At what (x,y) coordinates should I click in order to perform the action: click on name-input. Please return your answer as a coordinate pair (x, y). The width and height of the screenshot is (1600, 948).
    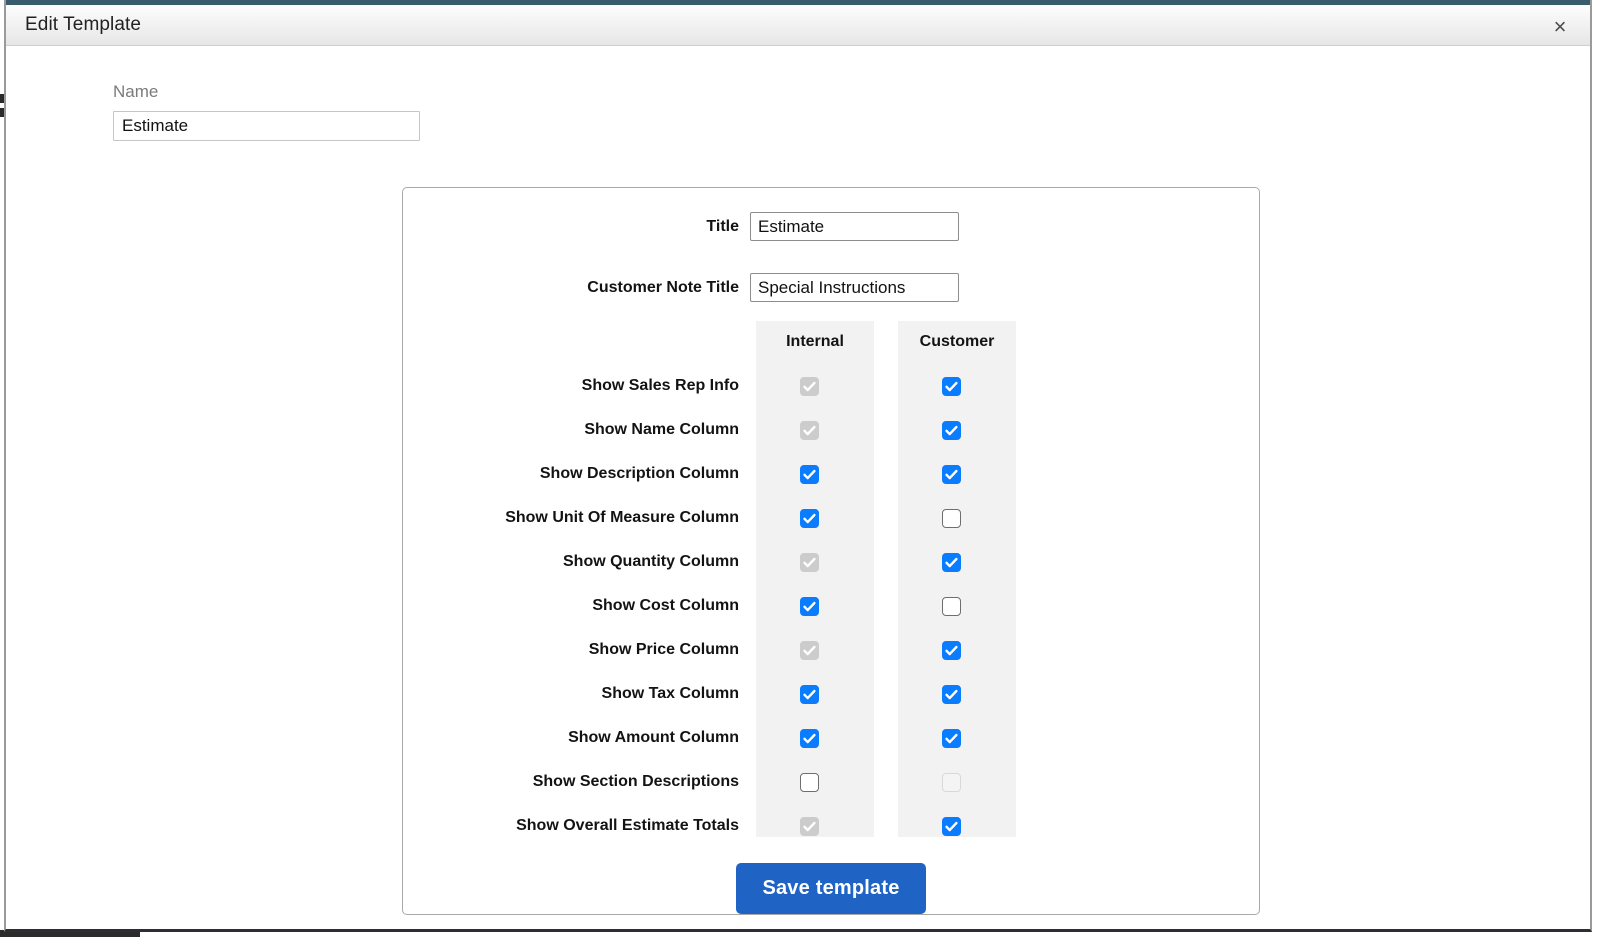
    Looking at the image, I should click on (266, 126).